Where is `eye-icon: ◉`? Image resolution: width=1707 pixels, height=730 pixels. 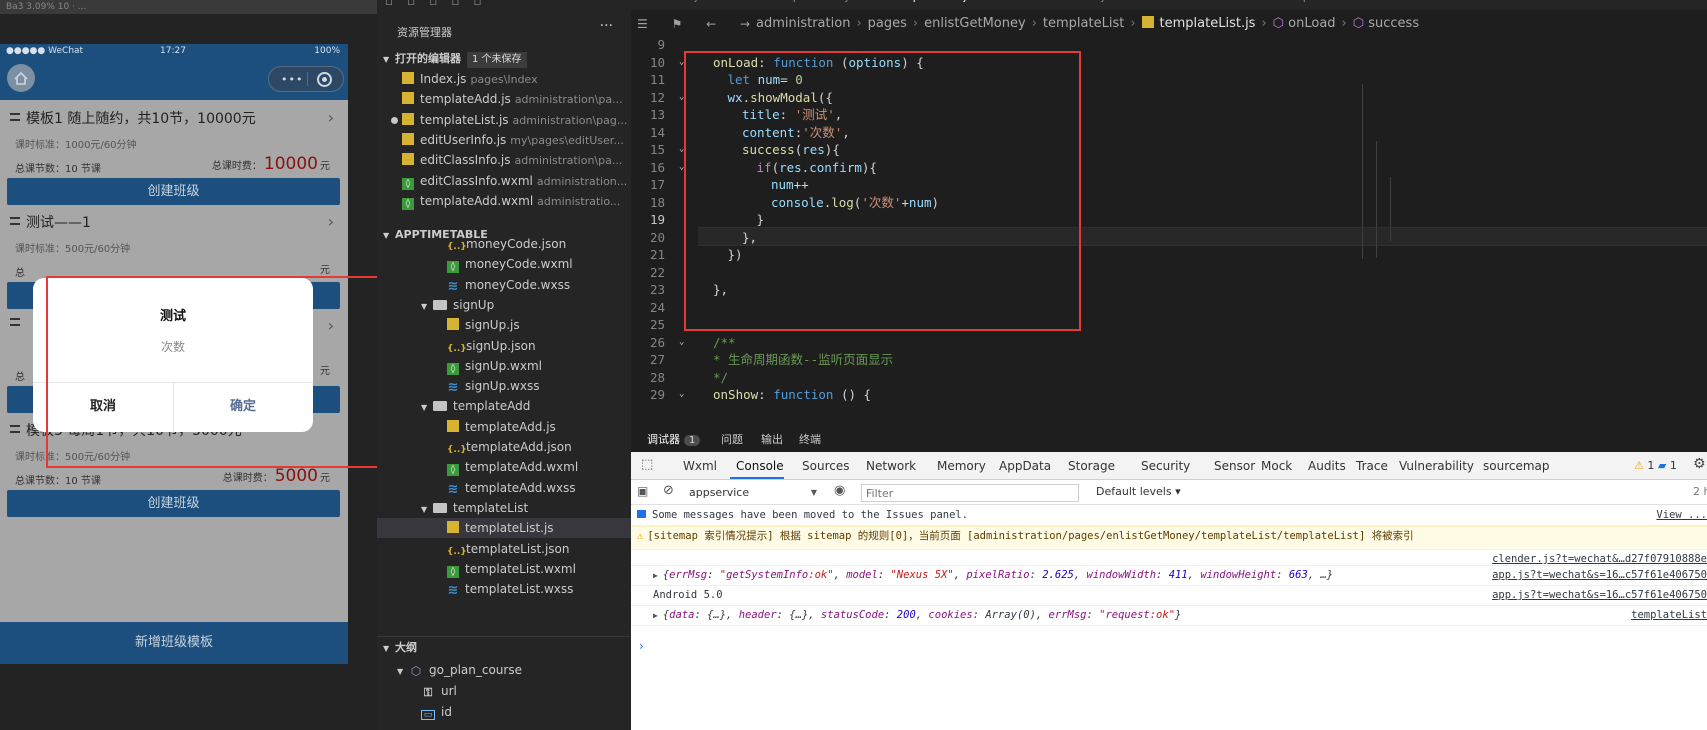
eye-icon: ◉ is located at coordinates (839, 490).